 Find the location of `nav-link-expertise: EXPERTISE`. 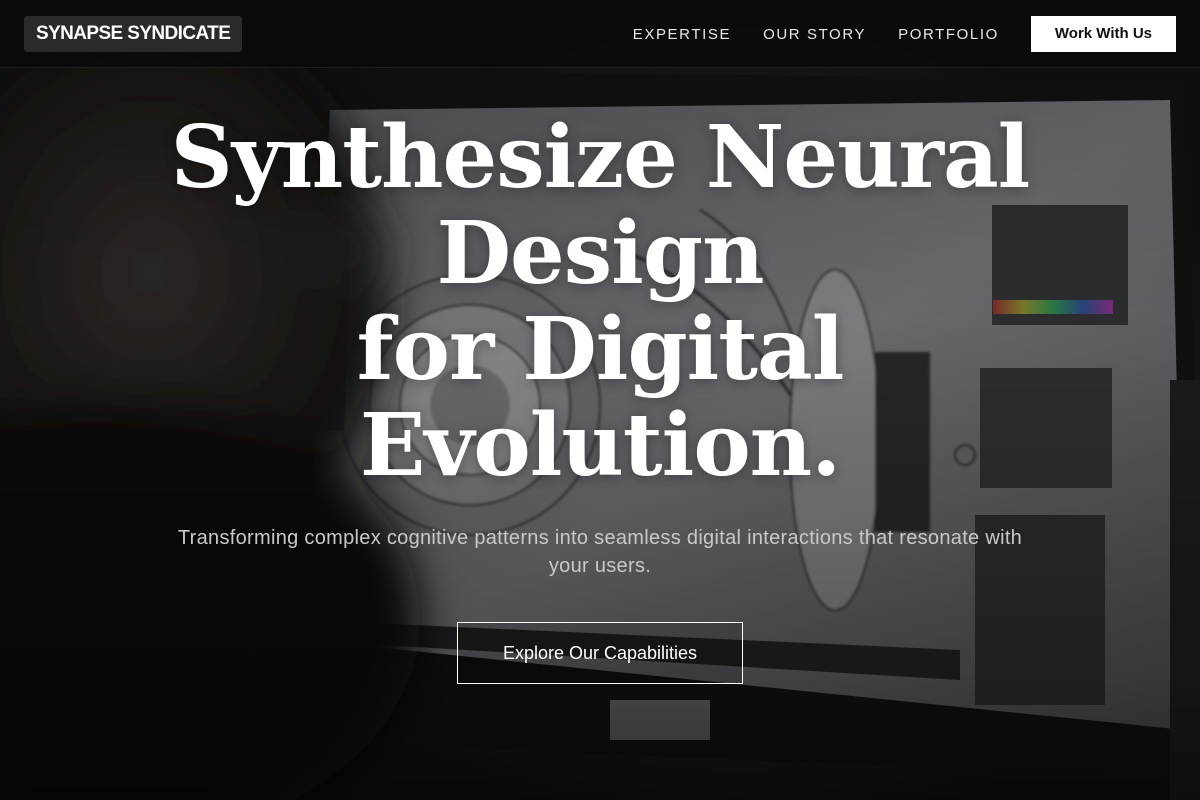

nav-link-expertise: EXPERTISE is located at coordinates (682, 34).